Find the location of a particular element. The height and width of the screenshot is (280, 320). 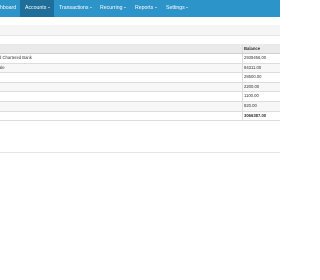

table-row: ale 94311.00 is located at coordinates (140, 68).